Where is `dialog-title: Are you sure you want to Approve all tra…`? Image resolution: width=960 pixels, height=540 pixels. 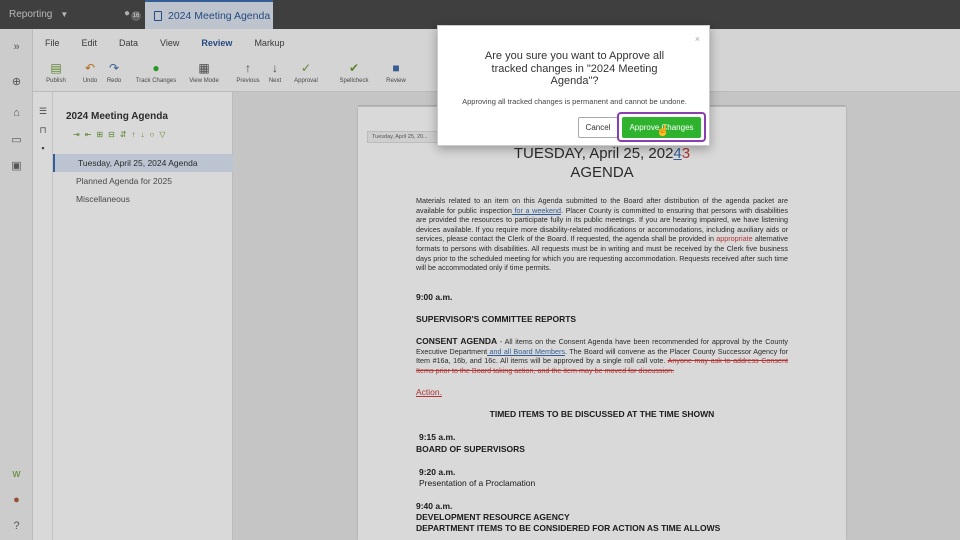 dialog-title: Are you sure you want to Approve all tra… is located at coordinates (574, 68).